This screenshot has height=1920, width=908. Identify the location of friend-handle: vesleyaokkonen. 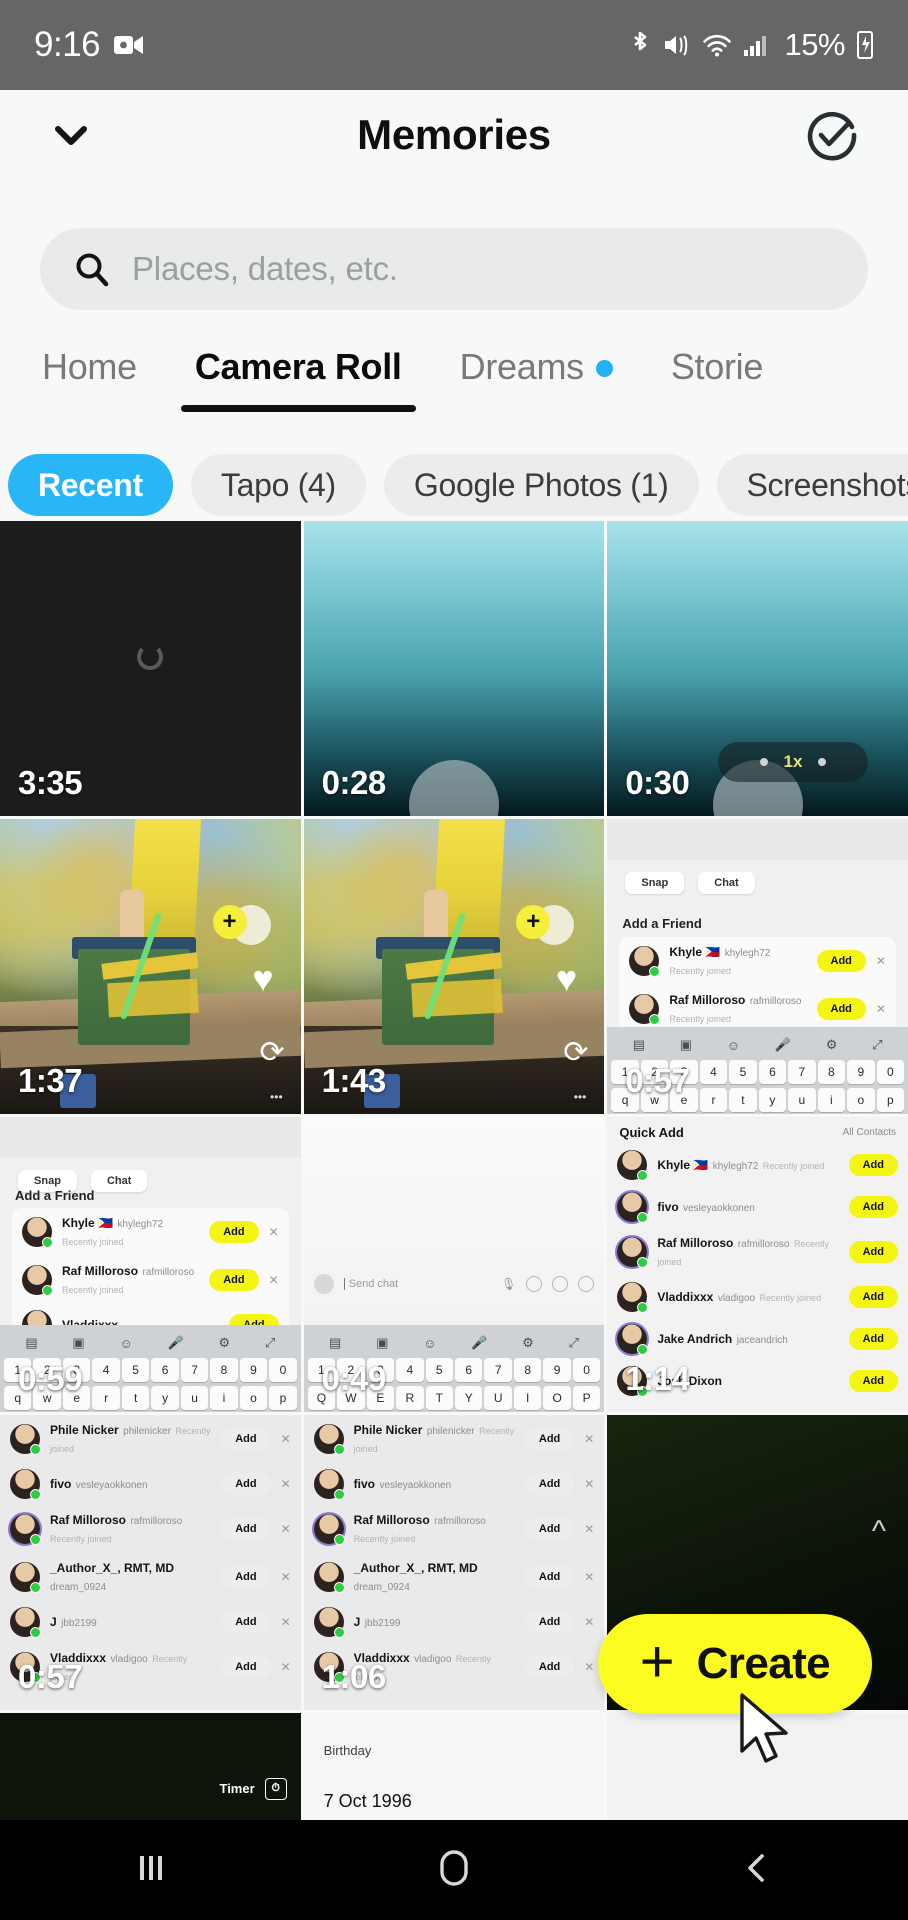
(415, 1485).